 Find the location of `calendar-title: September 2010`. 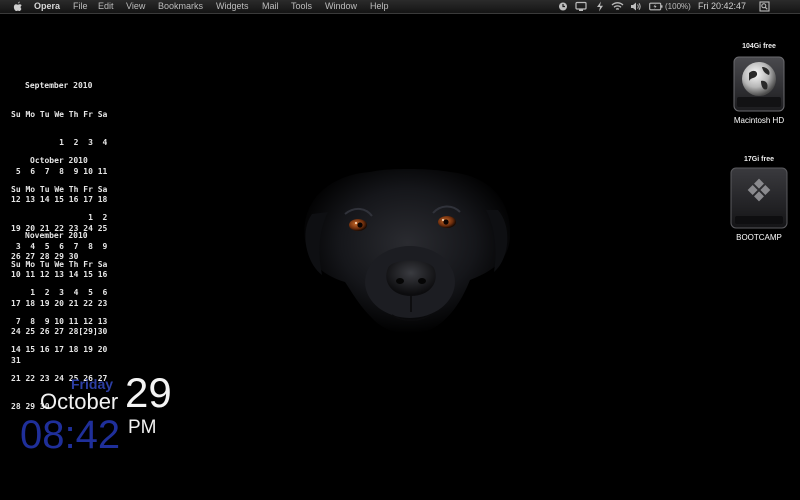

calendar-title: September 2010 is located at coordinates (59, 85).